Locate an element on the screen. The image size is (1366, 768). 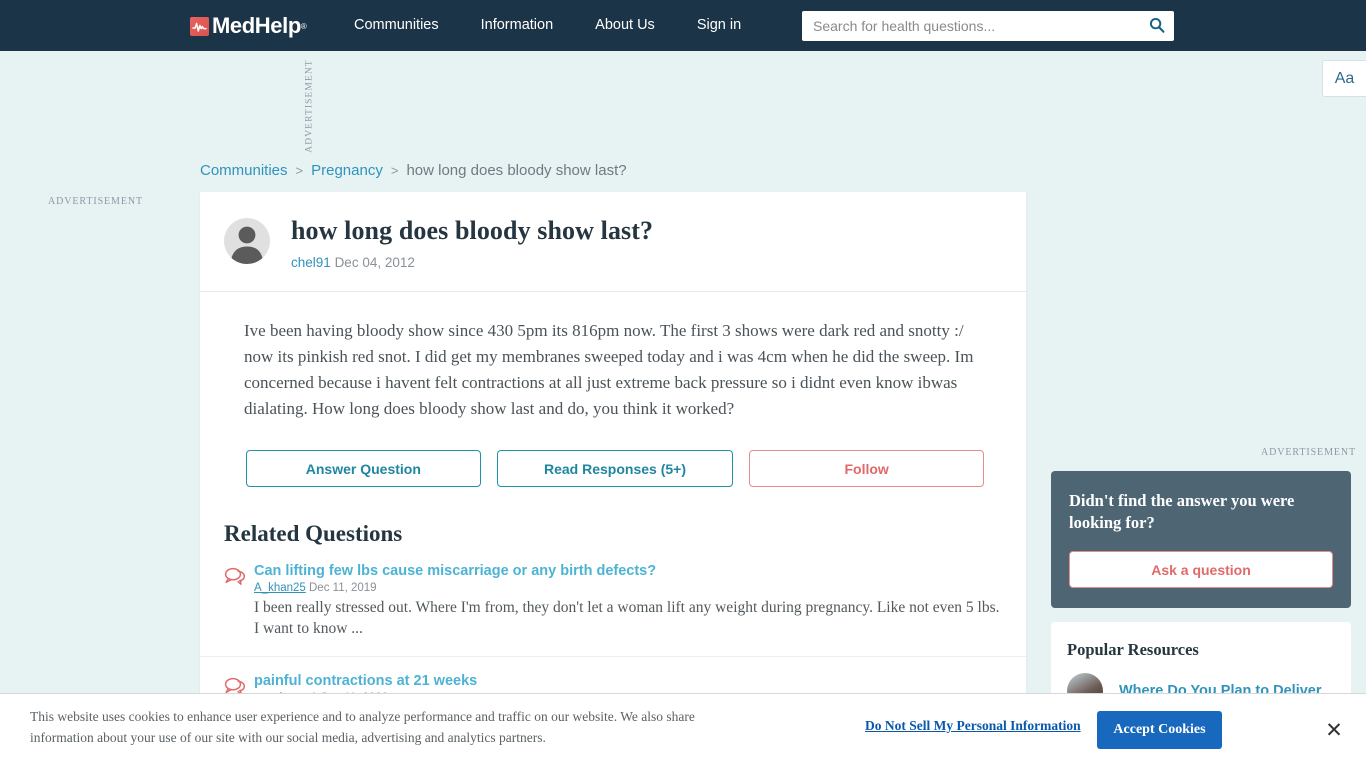
search-input is located at coordinates (971, 26).